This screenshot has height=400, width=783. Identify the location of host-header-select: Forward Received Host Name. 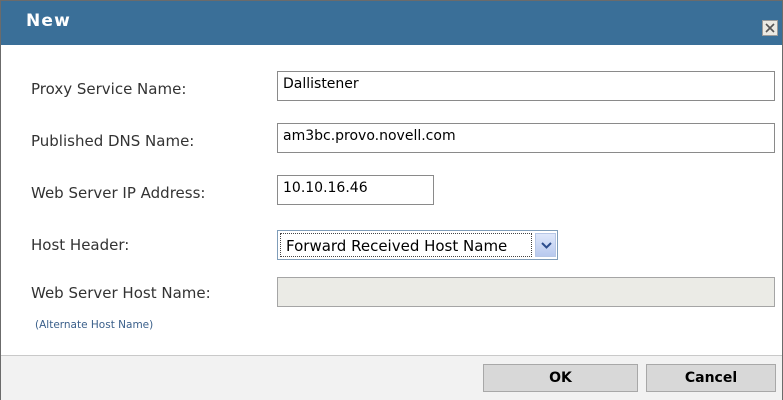
(417, 245).